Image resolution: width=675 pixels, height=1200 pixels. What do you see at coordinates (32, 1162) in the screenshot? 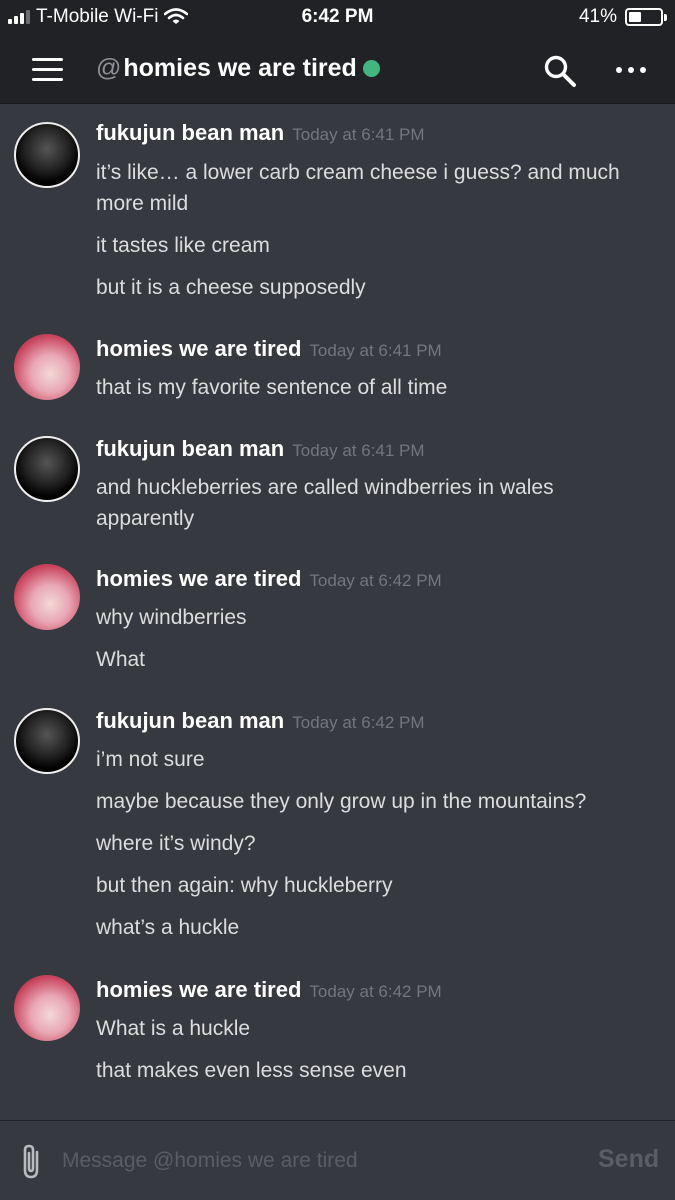
I see `paperclip-icon` at bounding box center [32, 1162].